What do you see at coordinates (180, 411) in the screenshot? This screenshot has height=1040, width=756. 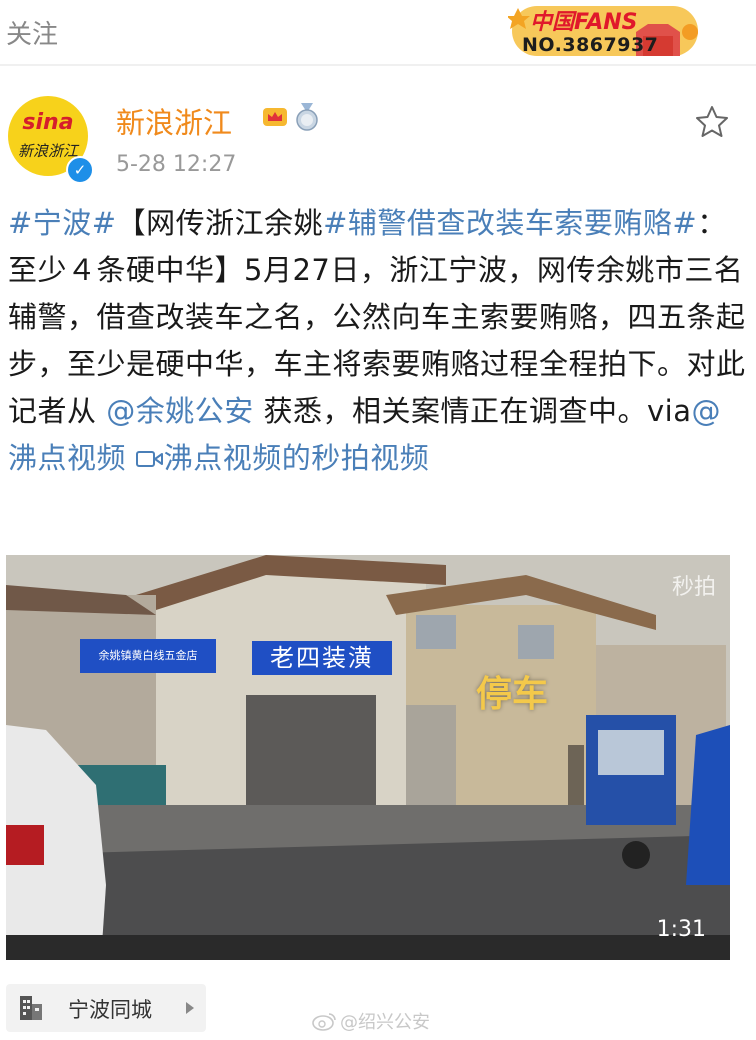 I see `mention-yuyao-police: @余姚公安` at bounding box center [180, 411].